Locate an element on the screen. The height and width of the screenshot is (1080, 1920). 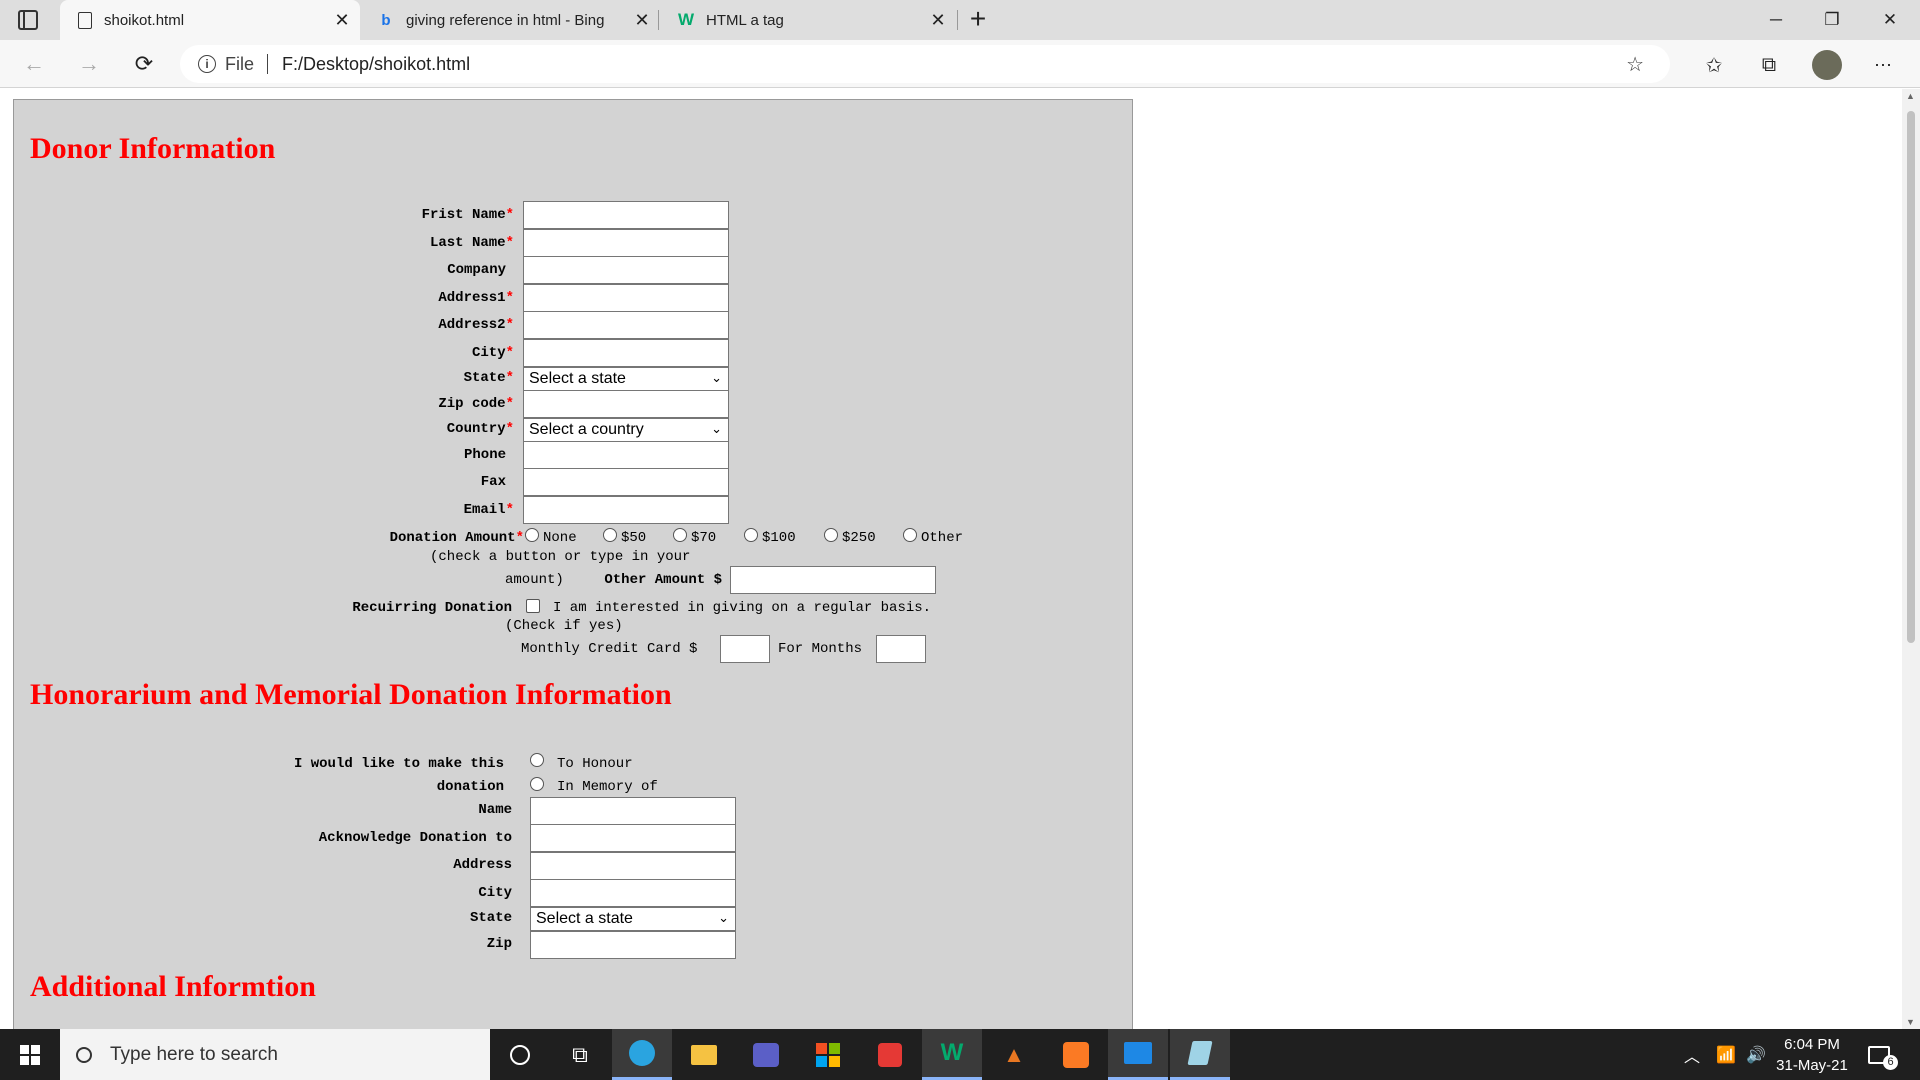
teams-icon is located at coordinates (766, 1054).